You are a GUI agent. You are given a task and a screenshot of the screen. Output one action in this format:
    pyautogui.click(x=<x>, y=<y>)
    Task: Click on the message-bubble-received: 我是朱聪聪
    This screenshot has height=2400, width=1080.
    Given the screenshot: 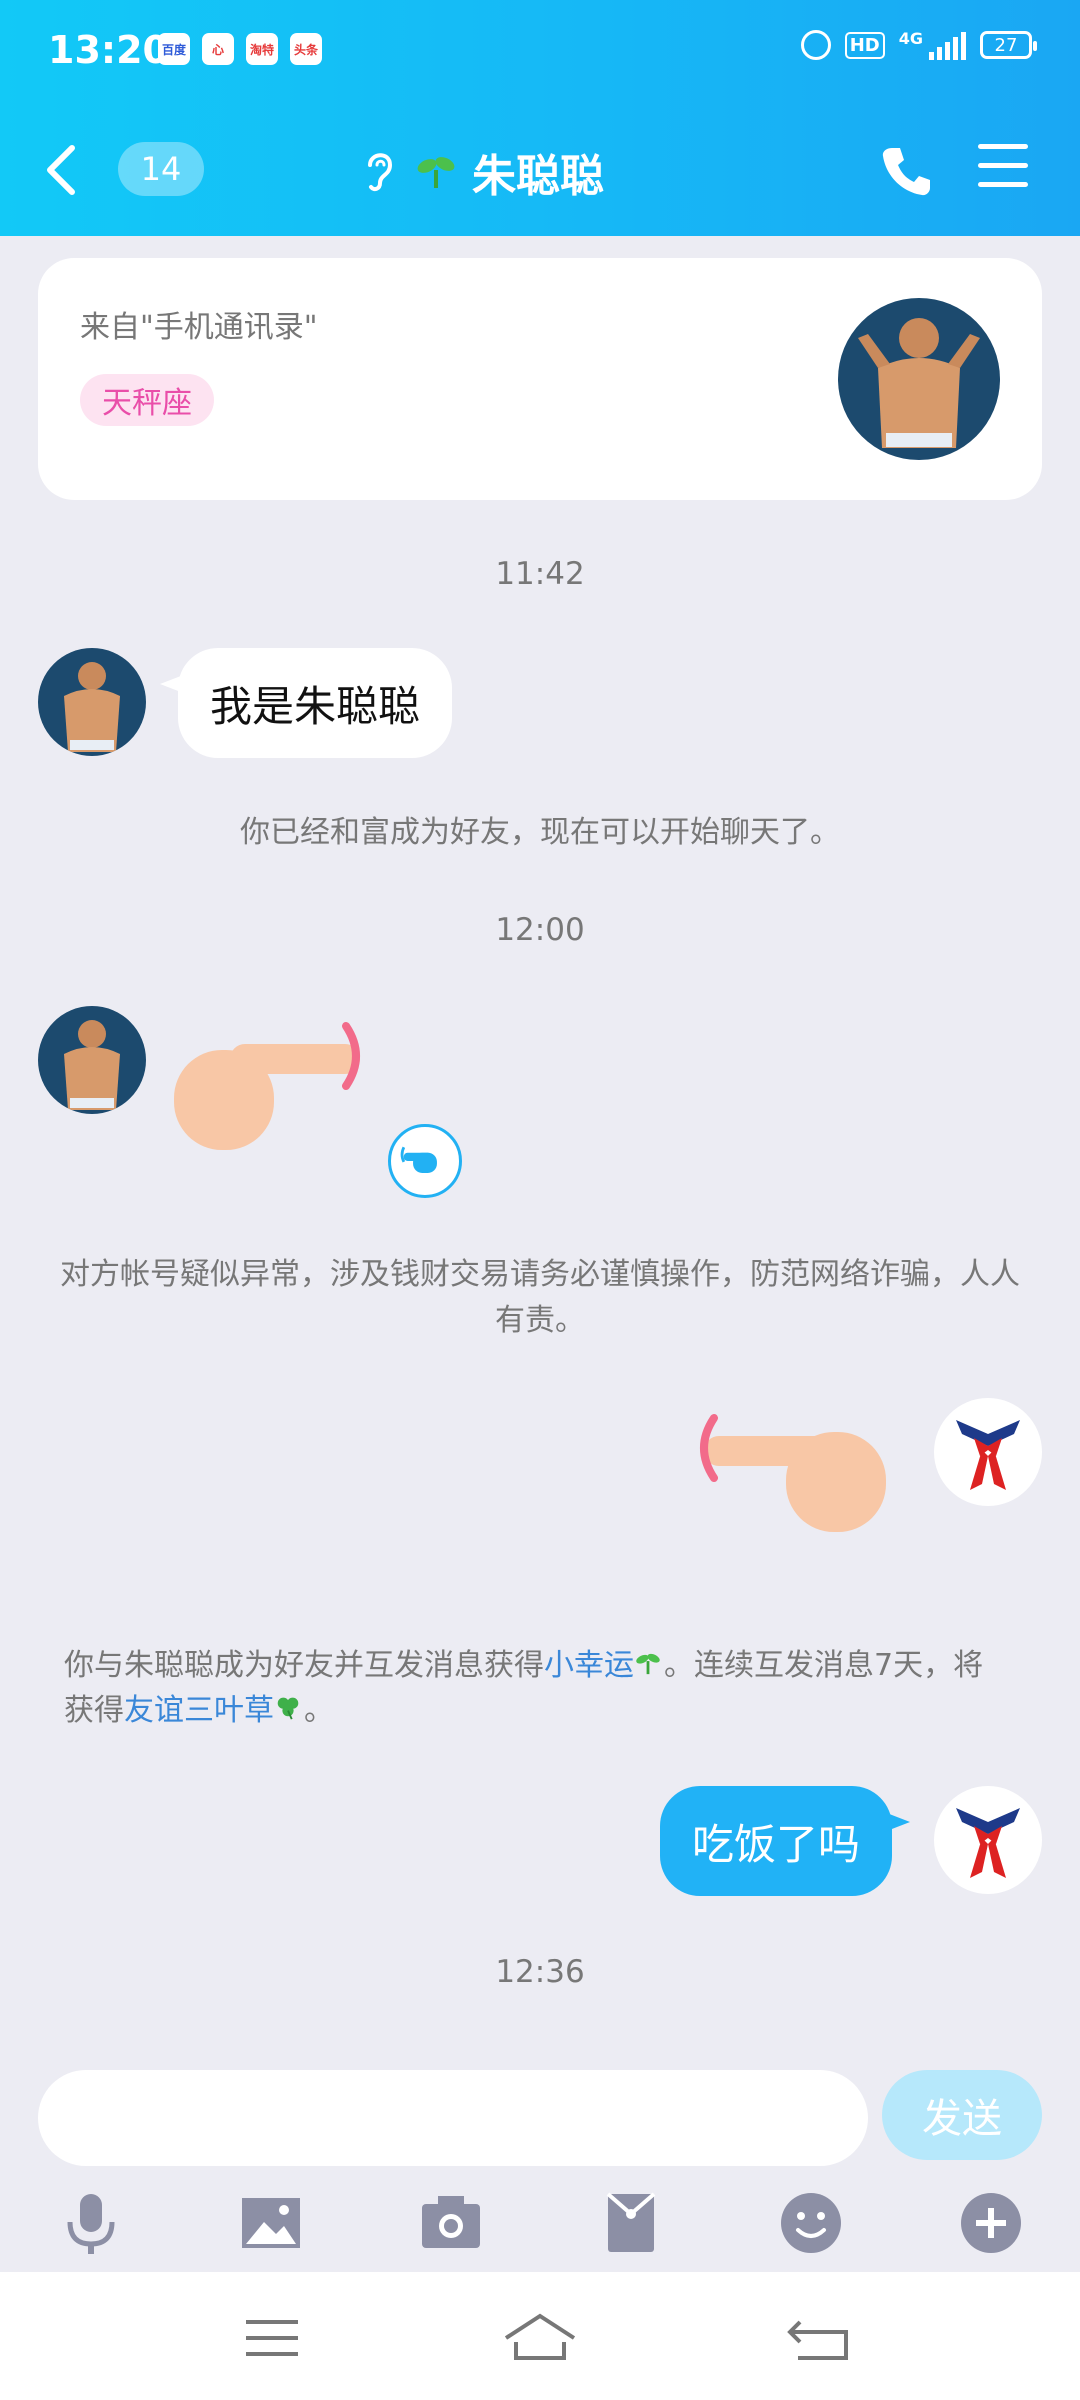 What is the action you would take?
    pyautogui.click(x=306, y=703)
    